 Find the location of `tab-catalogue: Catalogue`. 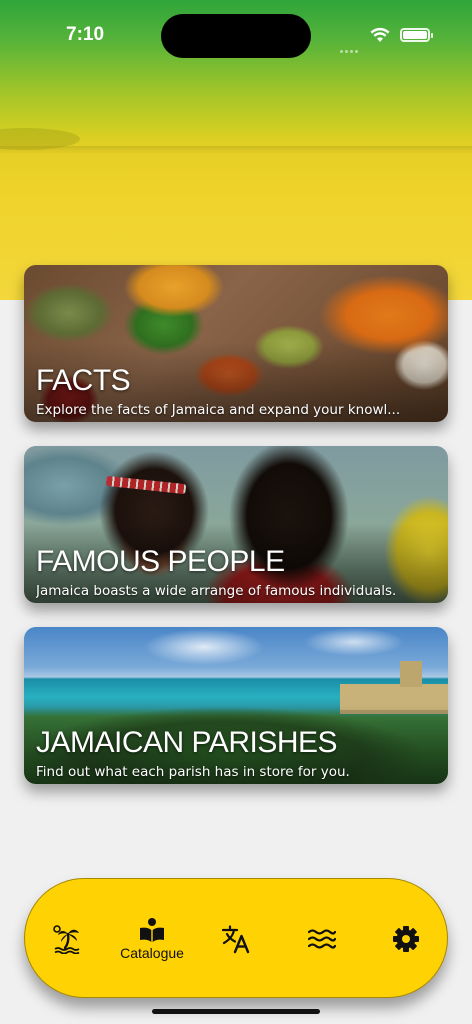

tab-catalogue: Catalogue is located at coordinates (152, 939).